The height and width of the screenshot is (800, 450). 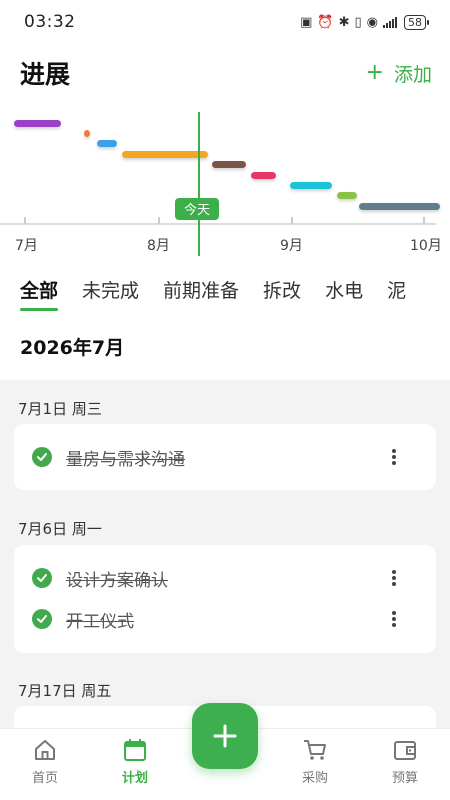 What do you see at coordinates (60, 409) in the screenshot?
I see `date-label: 7月1日 周三` at bounding box center [60, 409].